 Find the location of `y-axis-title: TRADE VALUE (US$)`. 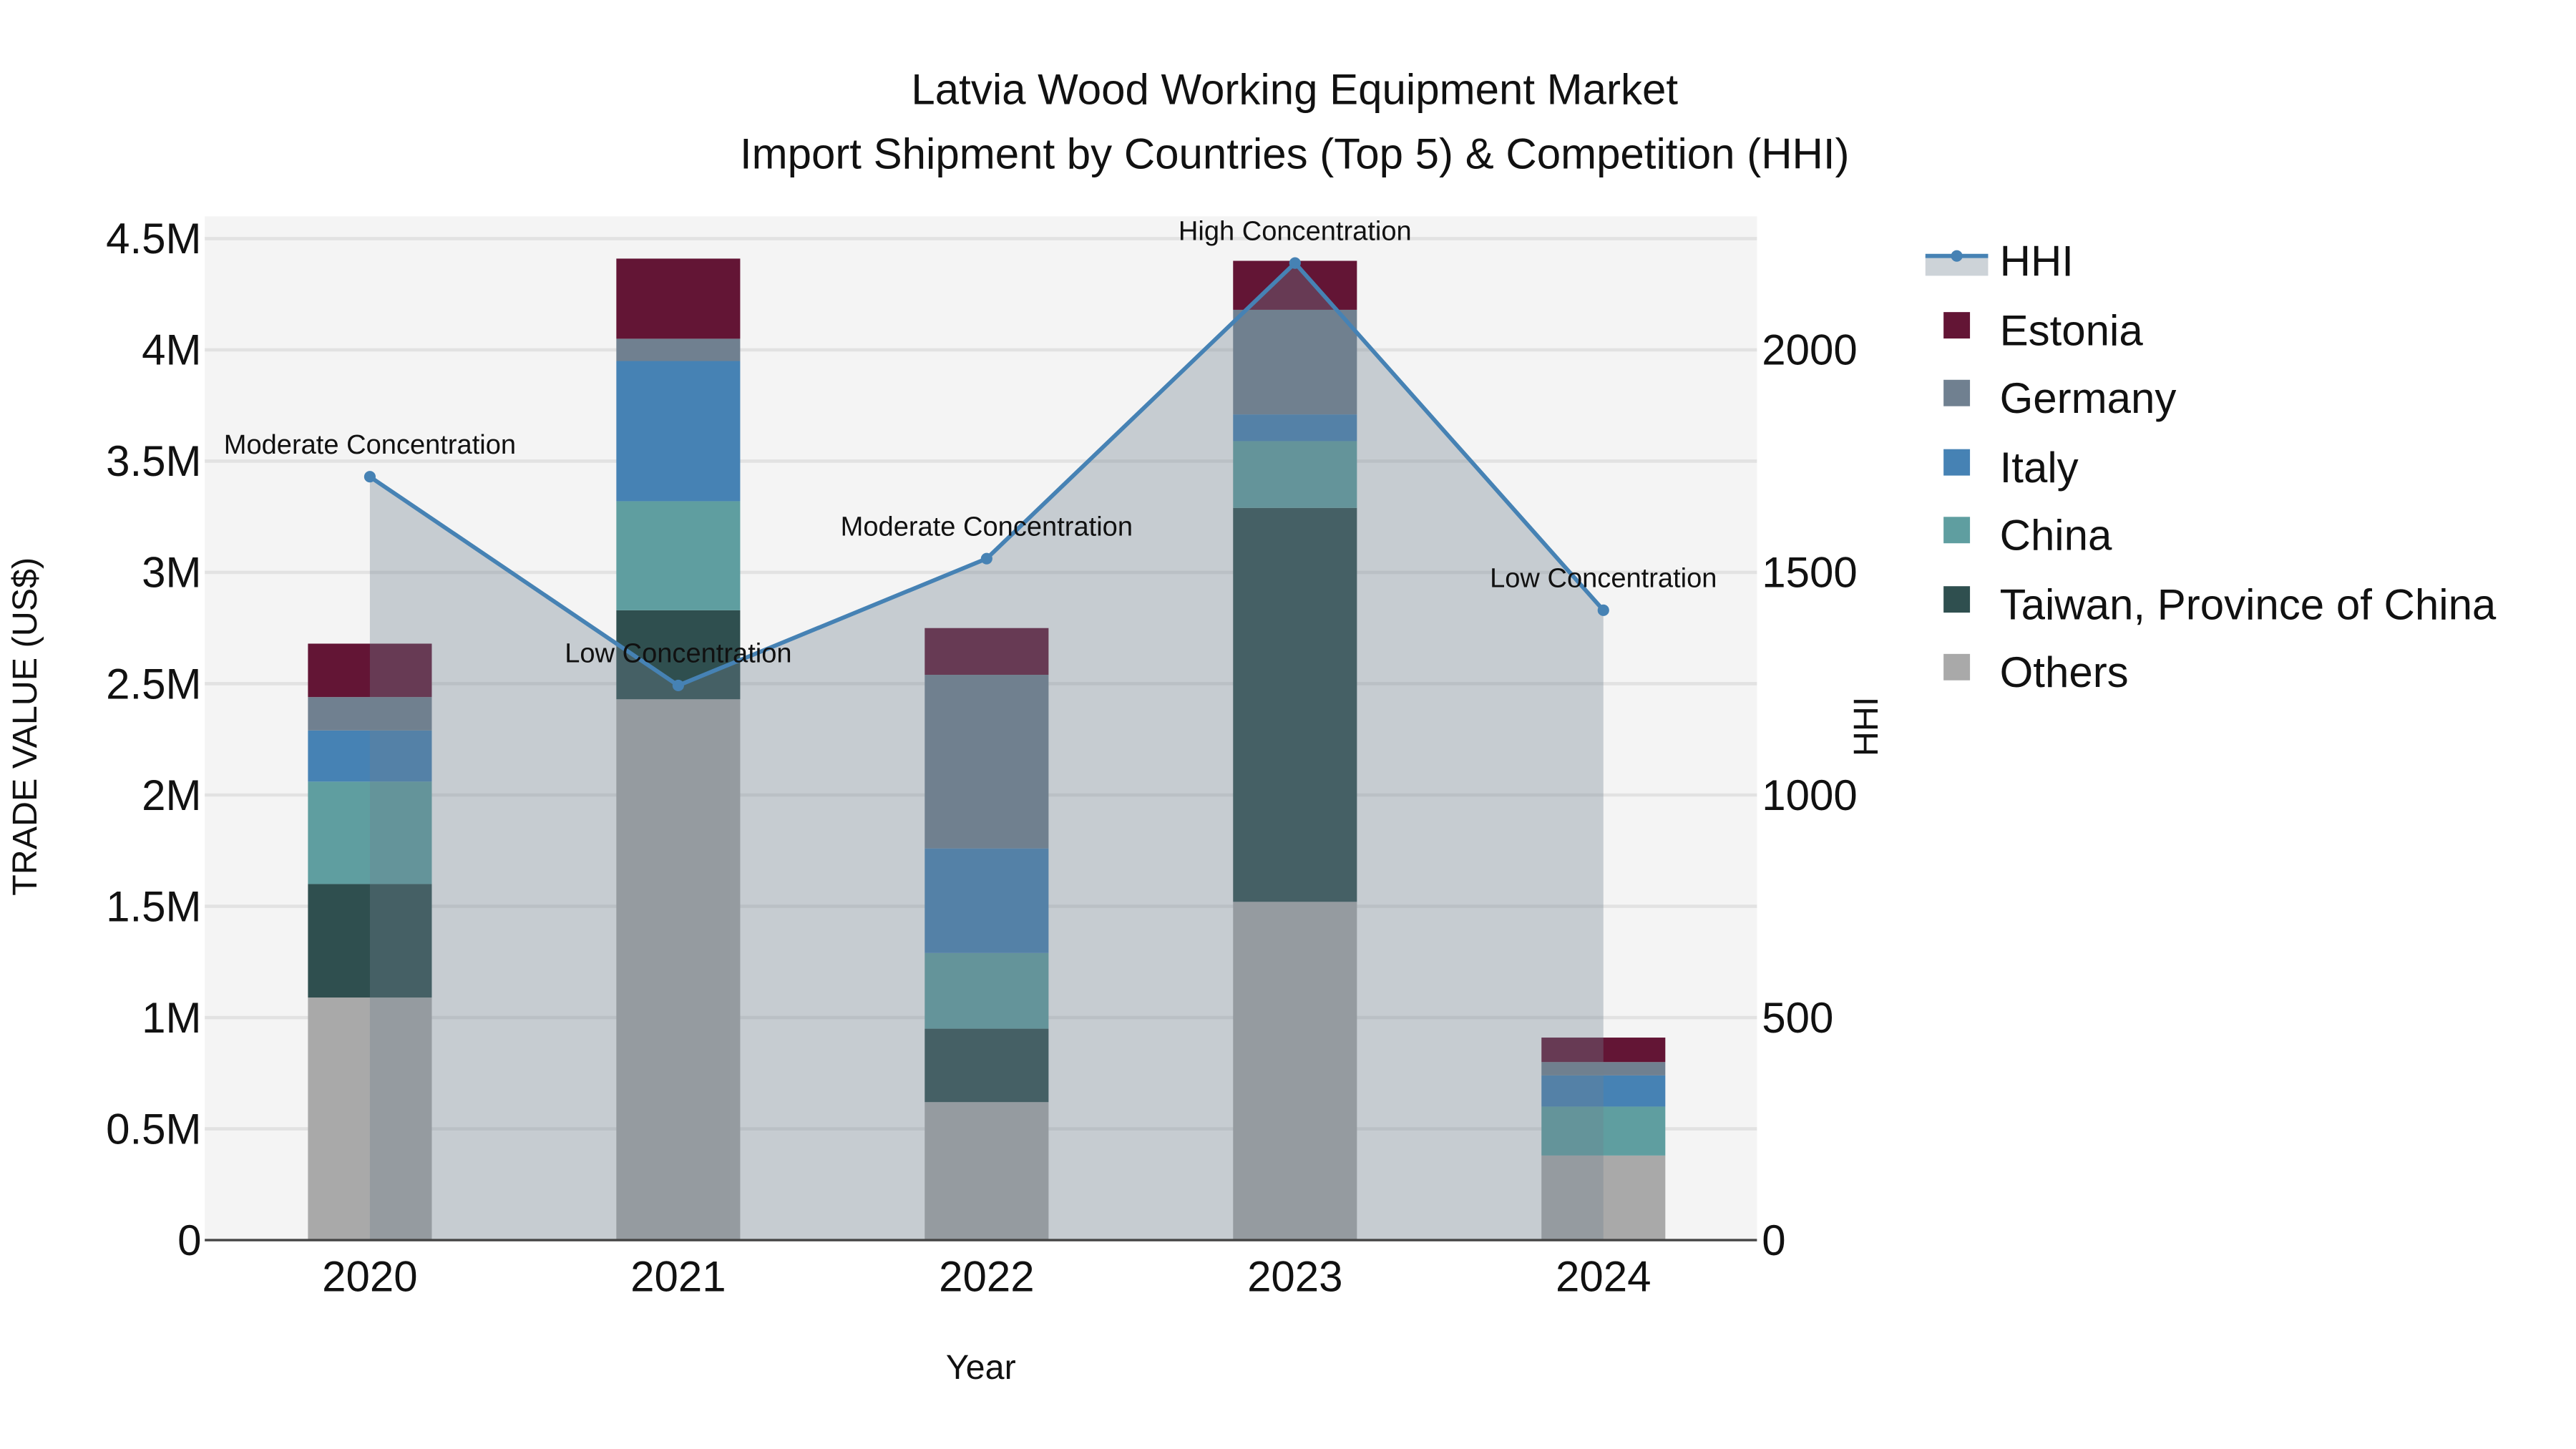

y-axis-title: TRADE VALUE (US$) is located at coordinates (25, 726).